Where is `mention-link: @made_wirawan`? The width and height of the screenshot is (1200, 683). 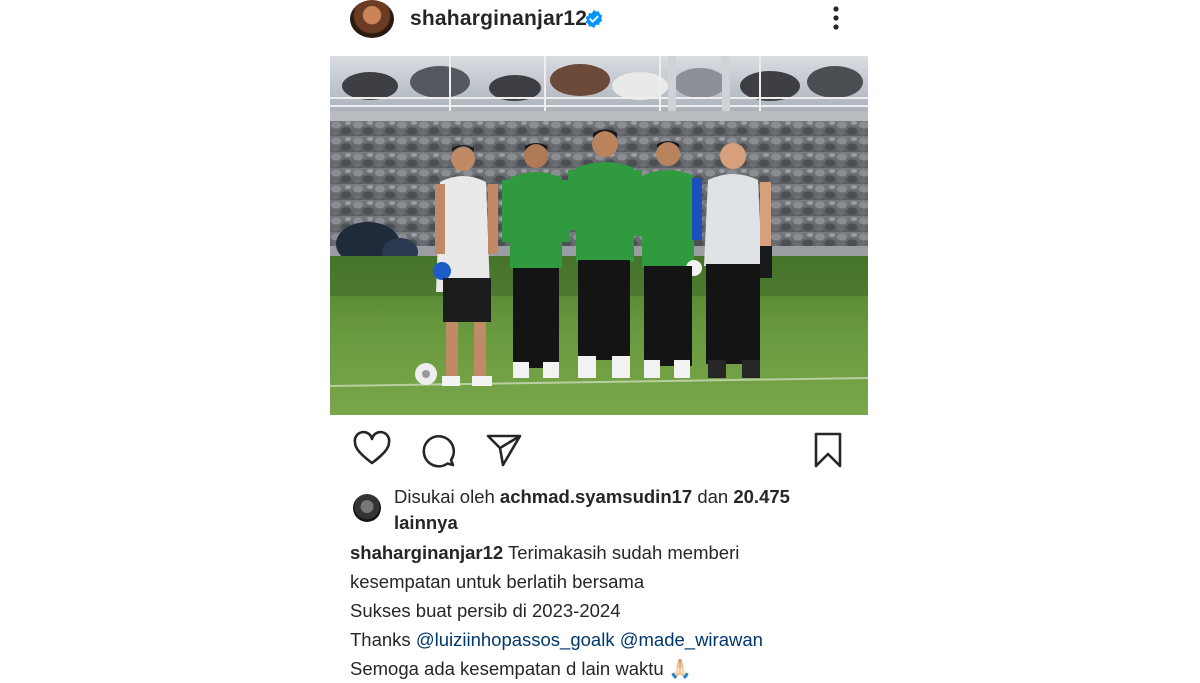 mention-link: @made_wirawan is located at coordinates (691, 639).